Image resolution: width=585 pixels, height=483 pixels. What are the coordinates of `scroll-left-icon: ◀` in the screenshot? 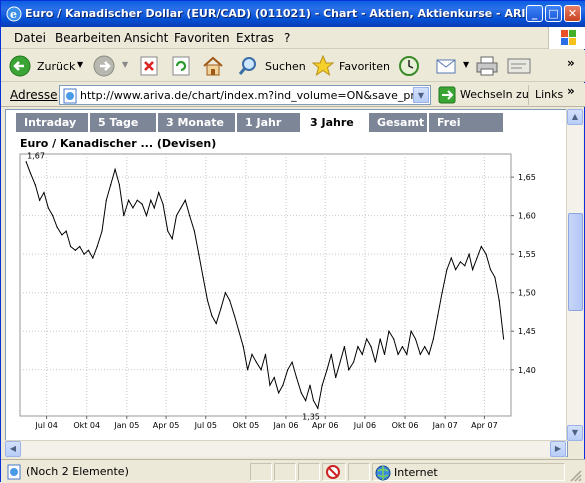 It's located at (13, 449).